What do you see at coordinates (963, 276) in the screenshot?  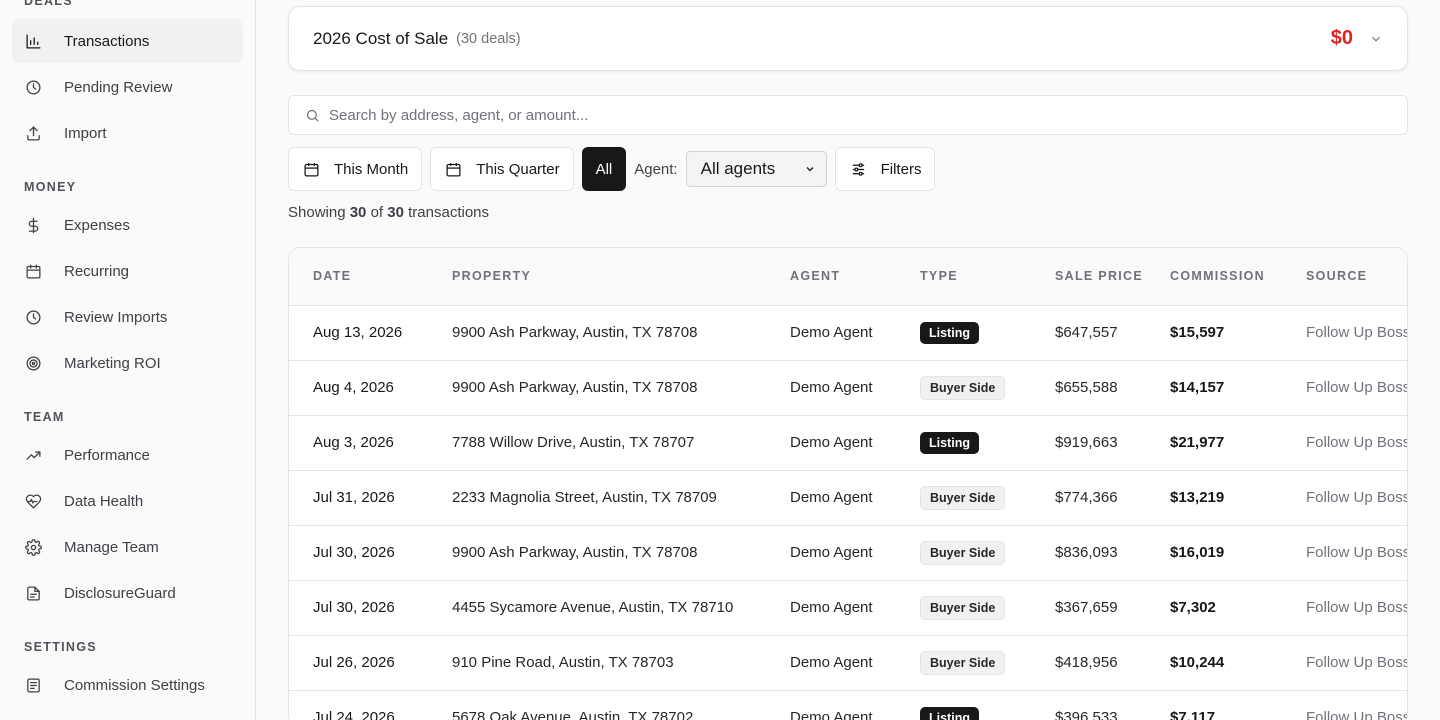 I see `column-header-type: Type` at bounding box center [963, 276].